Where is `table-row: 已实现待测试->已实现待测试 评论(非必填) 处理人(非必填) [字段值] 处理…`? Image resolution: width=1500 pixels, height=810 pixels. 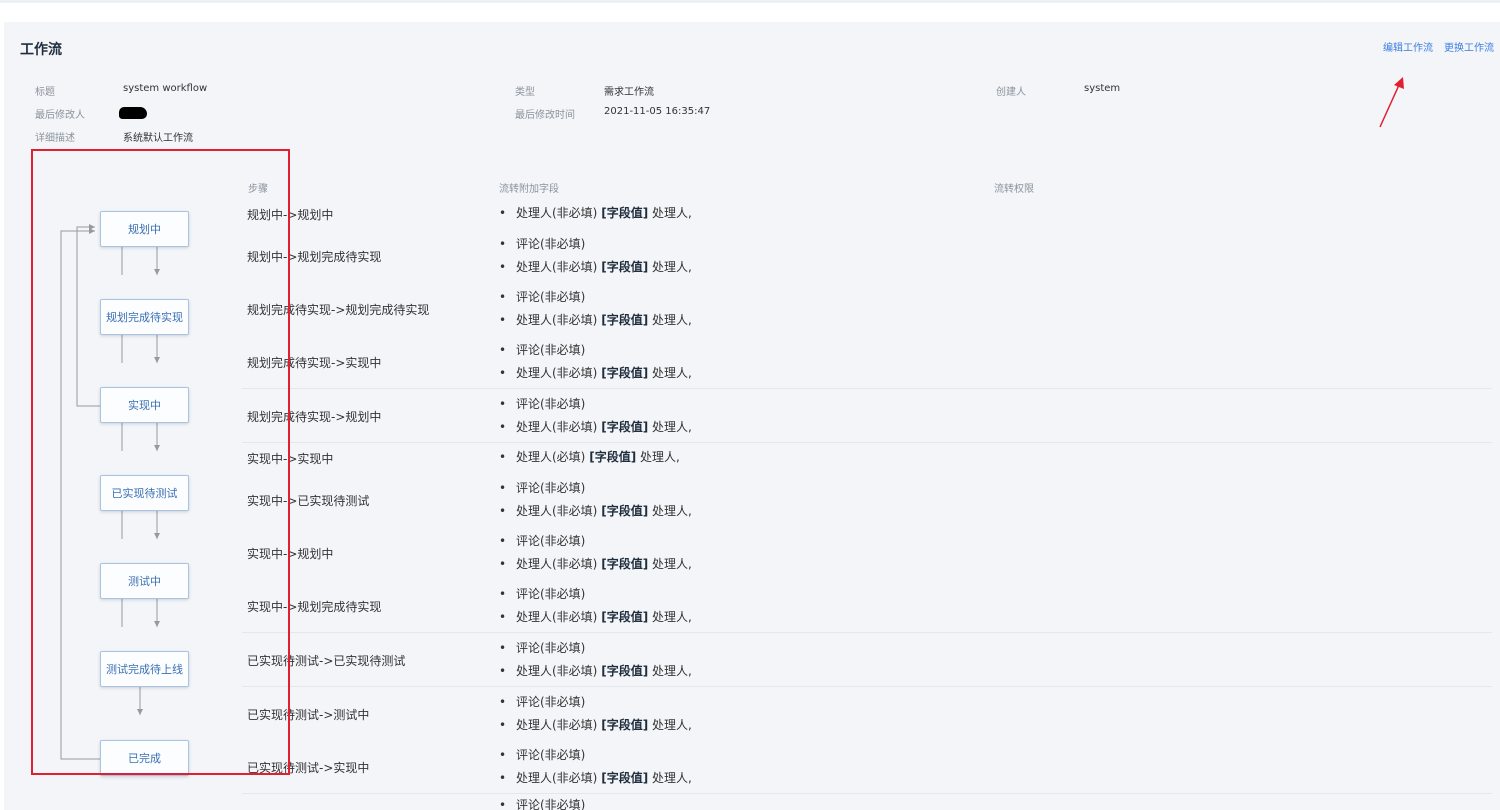 table-row: 已实现待测试->已实现待测试 评论(非必填) 处理人(非必填) [字段值] 处理… is located at coordinates (867, 660).